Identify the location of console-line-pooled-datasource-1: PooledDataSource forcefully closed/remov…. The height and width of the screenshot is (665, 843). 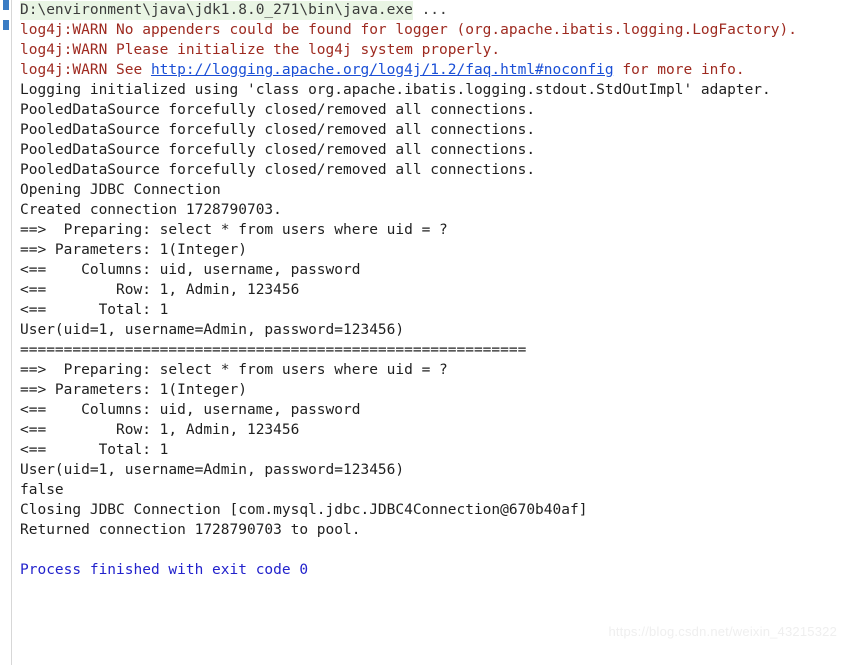
(278, 110).